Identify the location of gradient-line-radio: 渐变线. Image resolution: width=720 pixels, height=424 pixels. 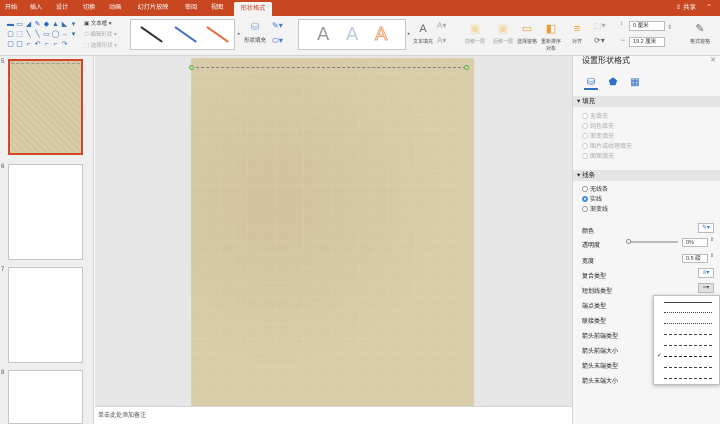
(595, 210).